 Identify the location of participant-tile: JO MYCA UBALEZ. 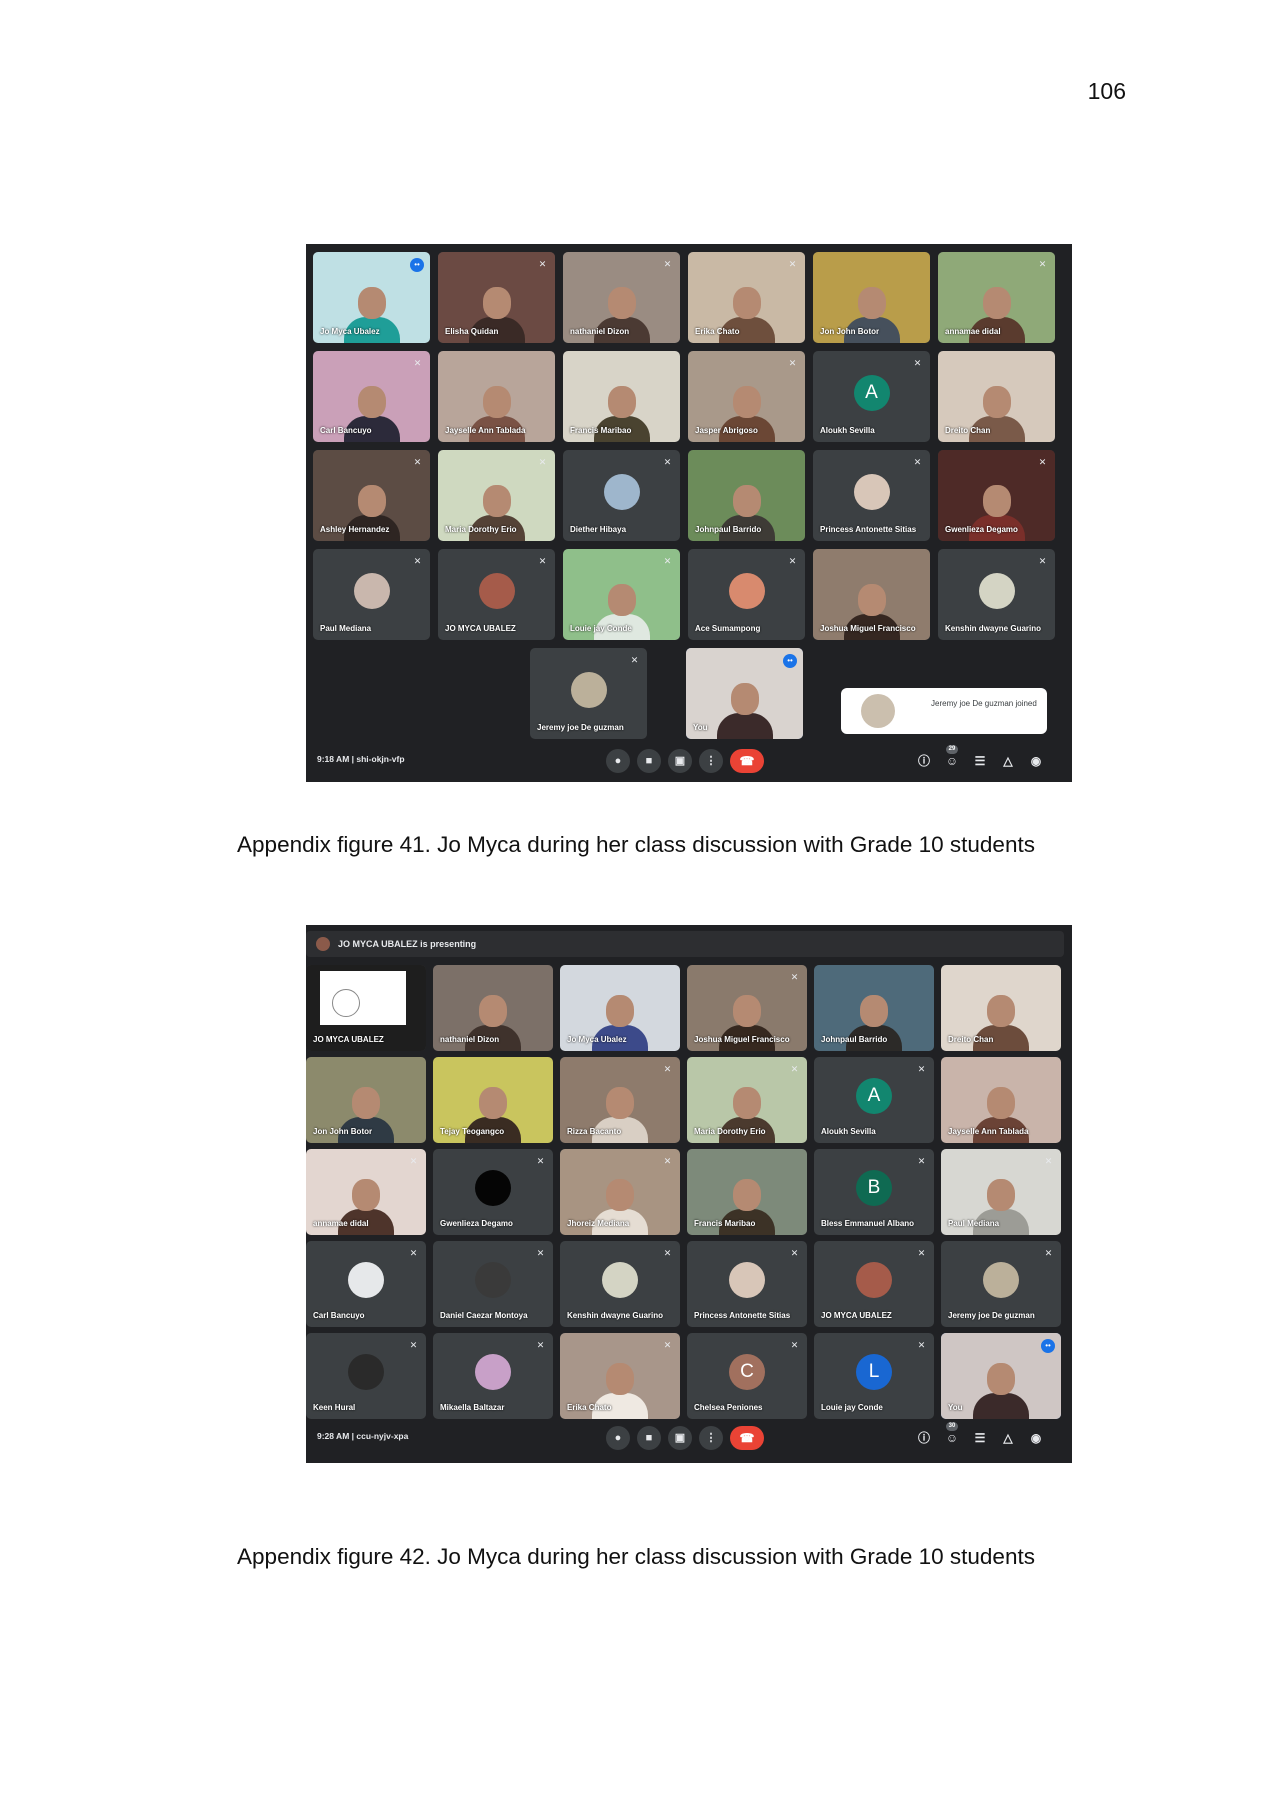
(366, 1008).